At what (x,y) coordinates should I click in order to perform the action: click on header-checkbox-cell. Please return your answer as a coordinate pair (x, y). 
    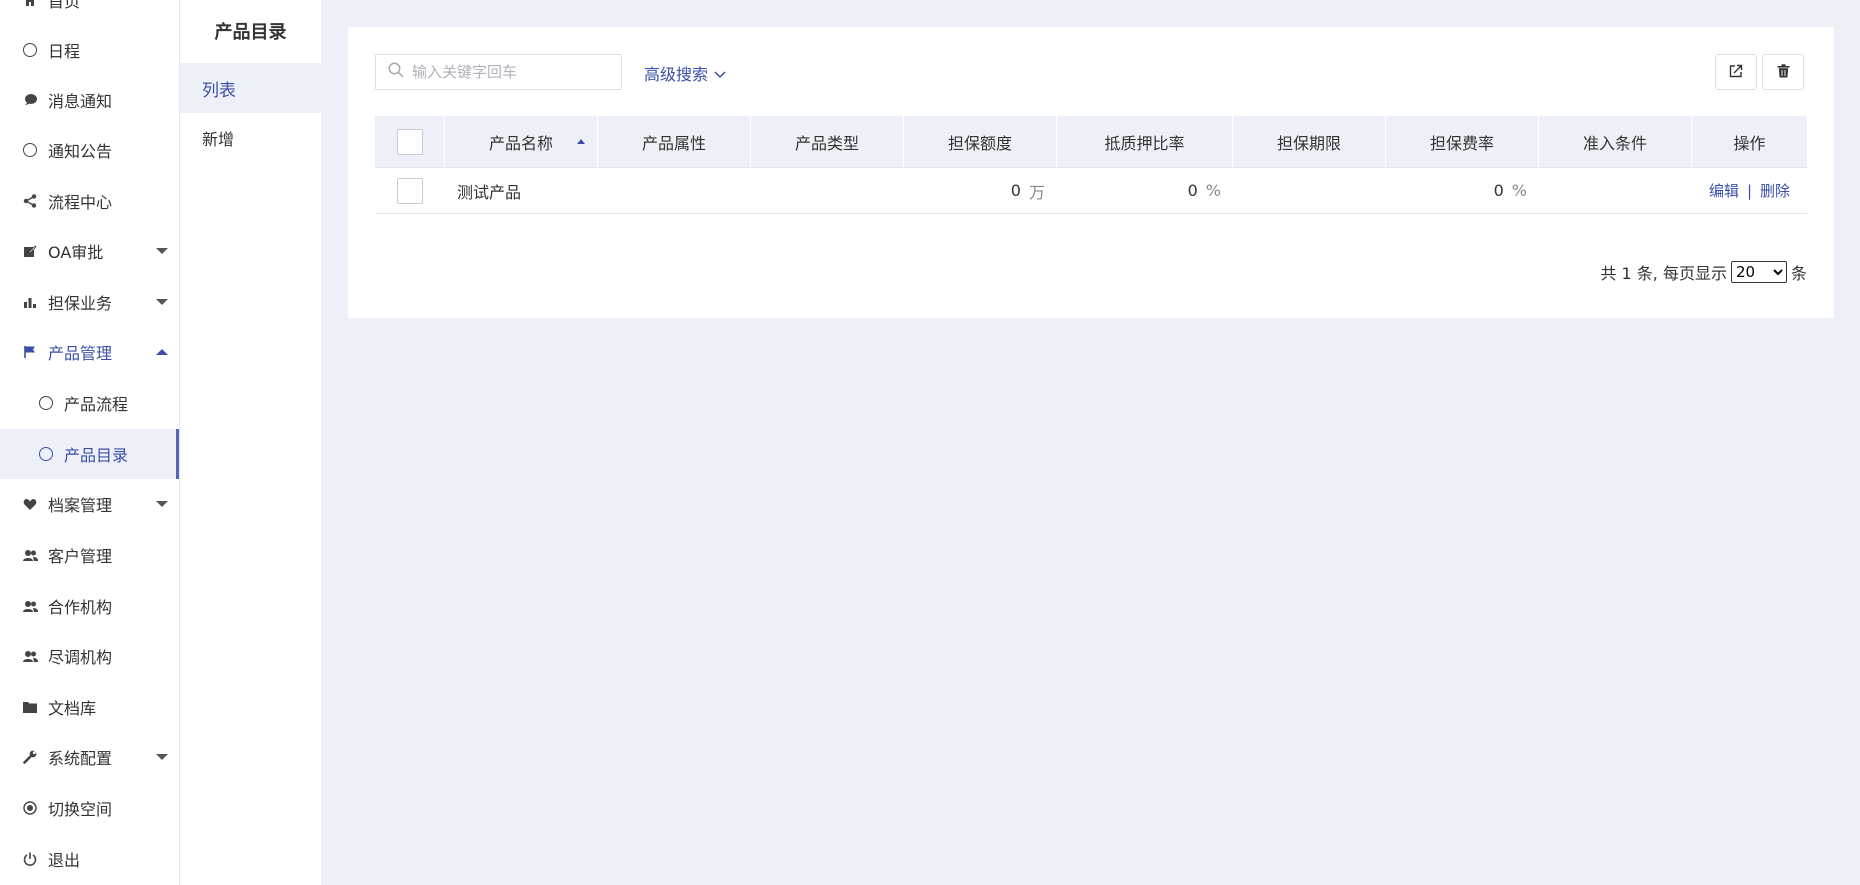
    Looking at the image, I should click on (410, 141).